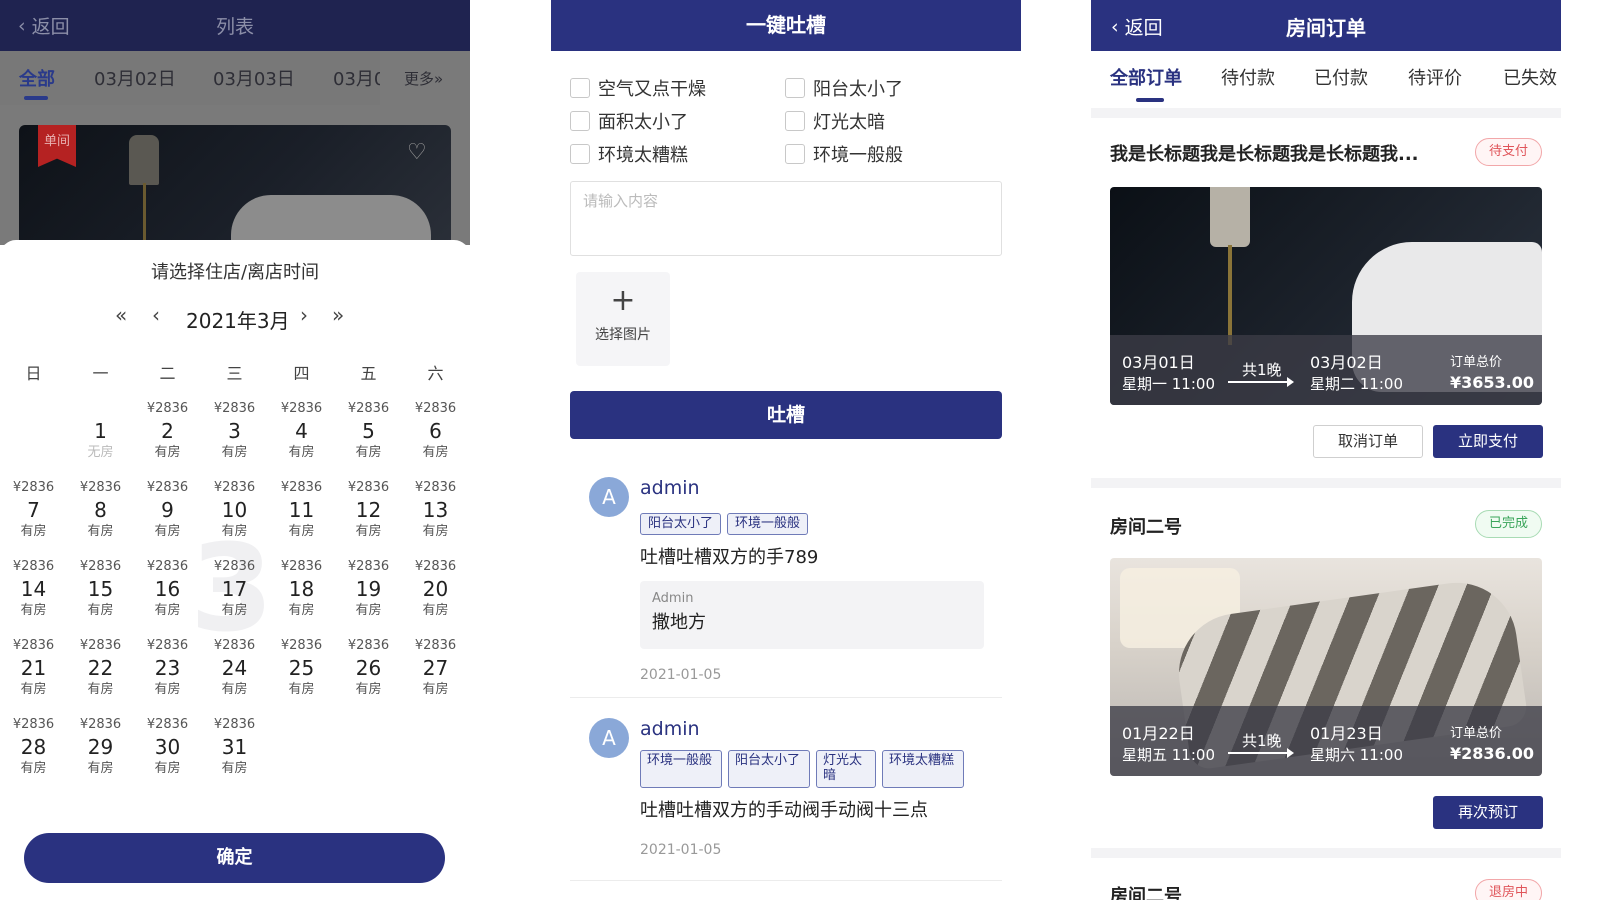 The height and width of the screenshot is (900, 1600). Describe the element at coordinates (234, 676) in the screenshot. I see `calendar-day: ¥2836 24 有房` at that location.